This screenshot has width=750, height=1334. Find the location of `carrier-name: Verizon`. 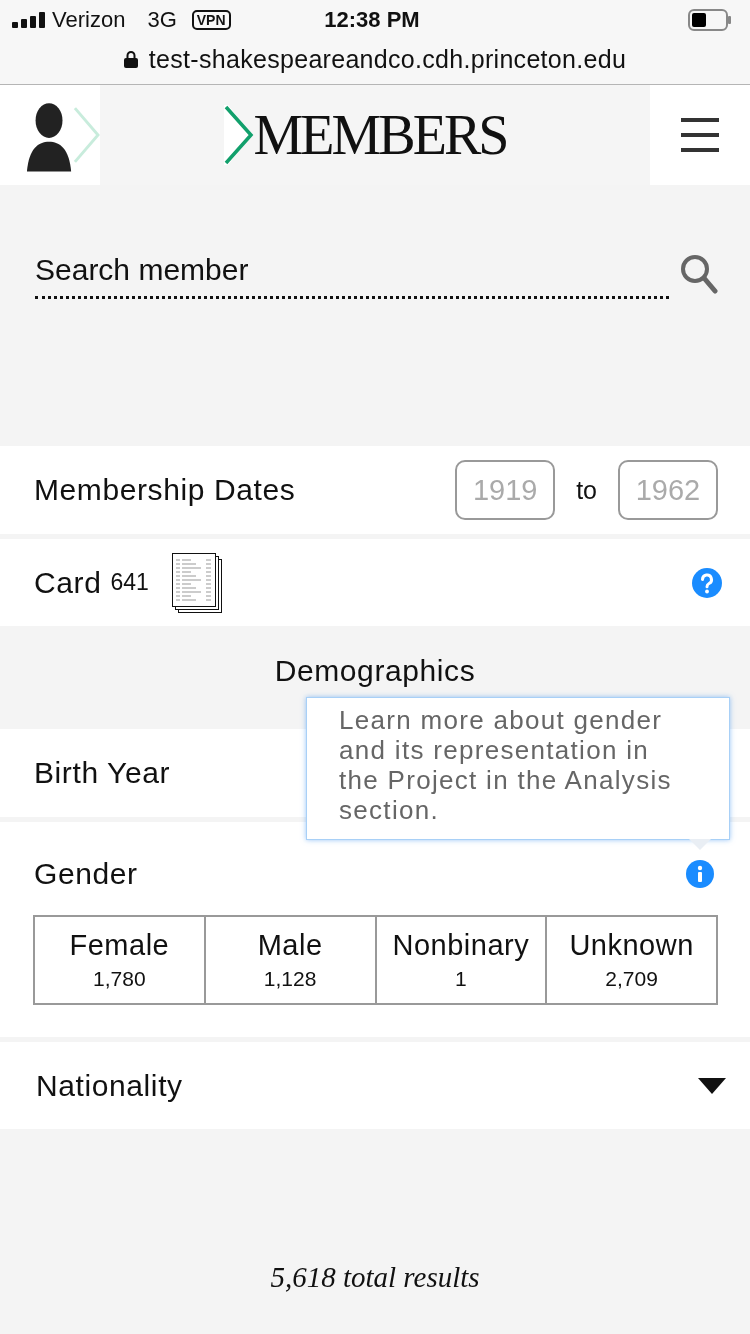

carrier-name: Verizon is located at coordinates (89, 20).